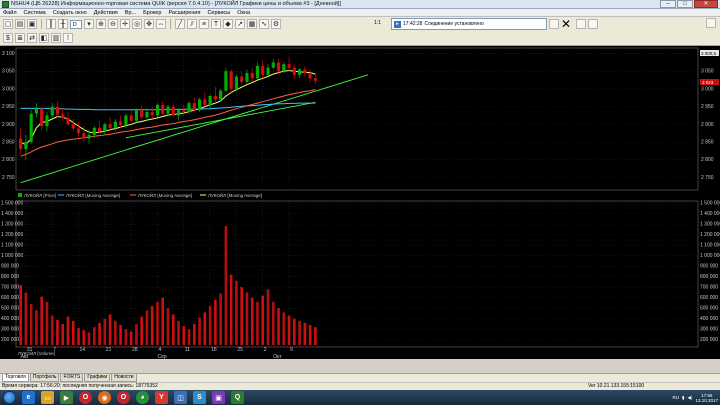 This screenshot has height=405, width=720. I want to click on connection-dropdown-icon, so click(554, 24).